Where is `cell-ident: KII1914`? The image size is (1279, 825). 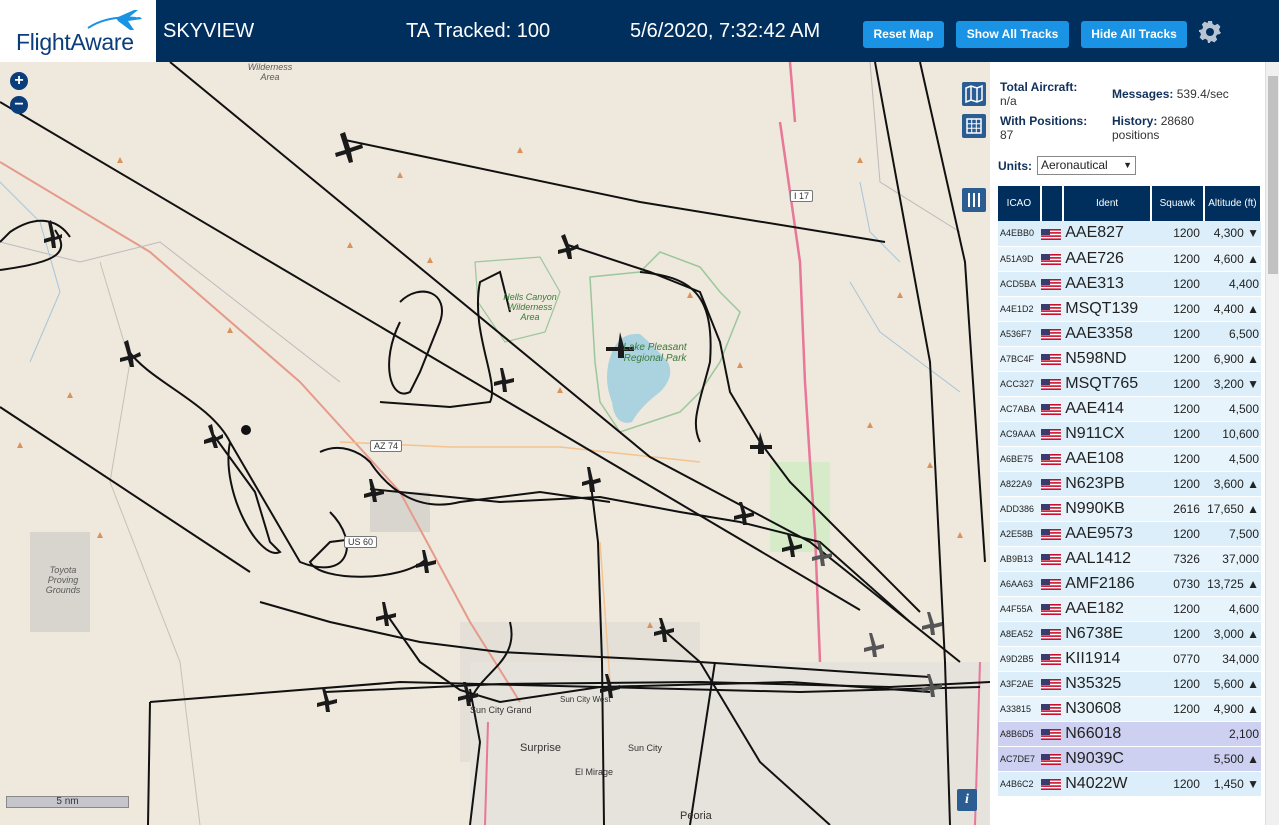 cell-ident: KII1914 is located at coordinates (1107, 659).